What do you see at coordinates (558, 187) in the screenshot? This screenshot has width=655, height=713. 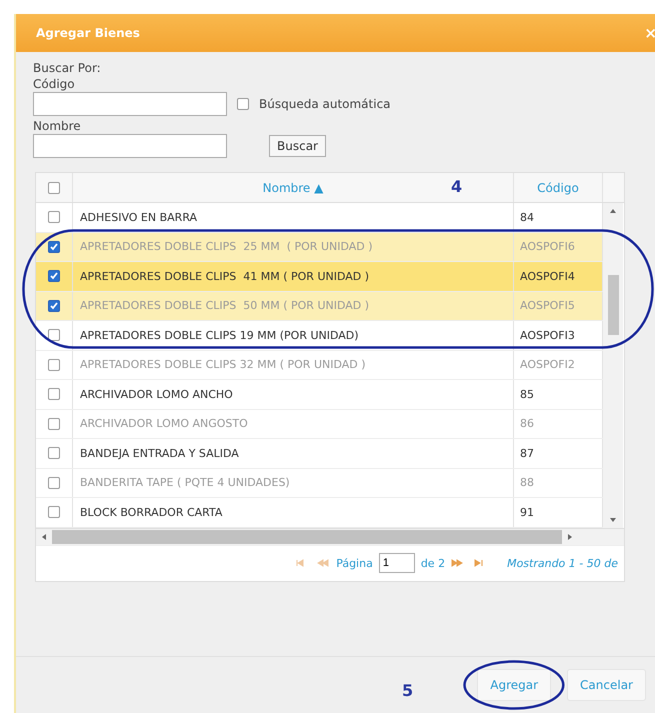 I see `column-header: Código` at bounding box center [558, 187].